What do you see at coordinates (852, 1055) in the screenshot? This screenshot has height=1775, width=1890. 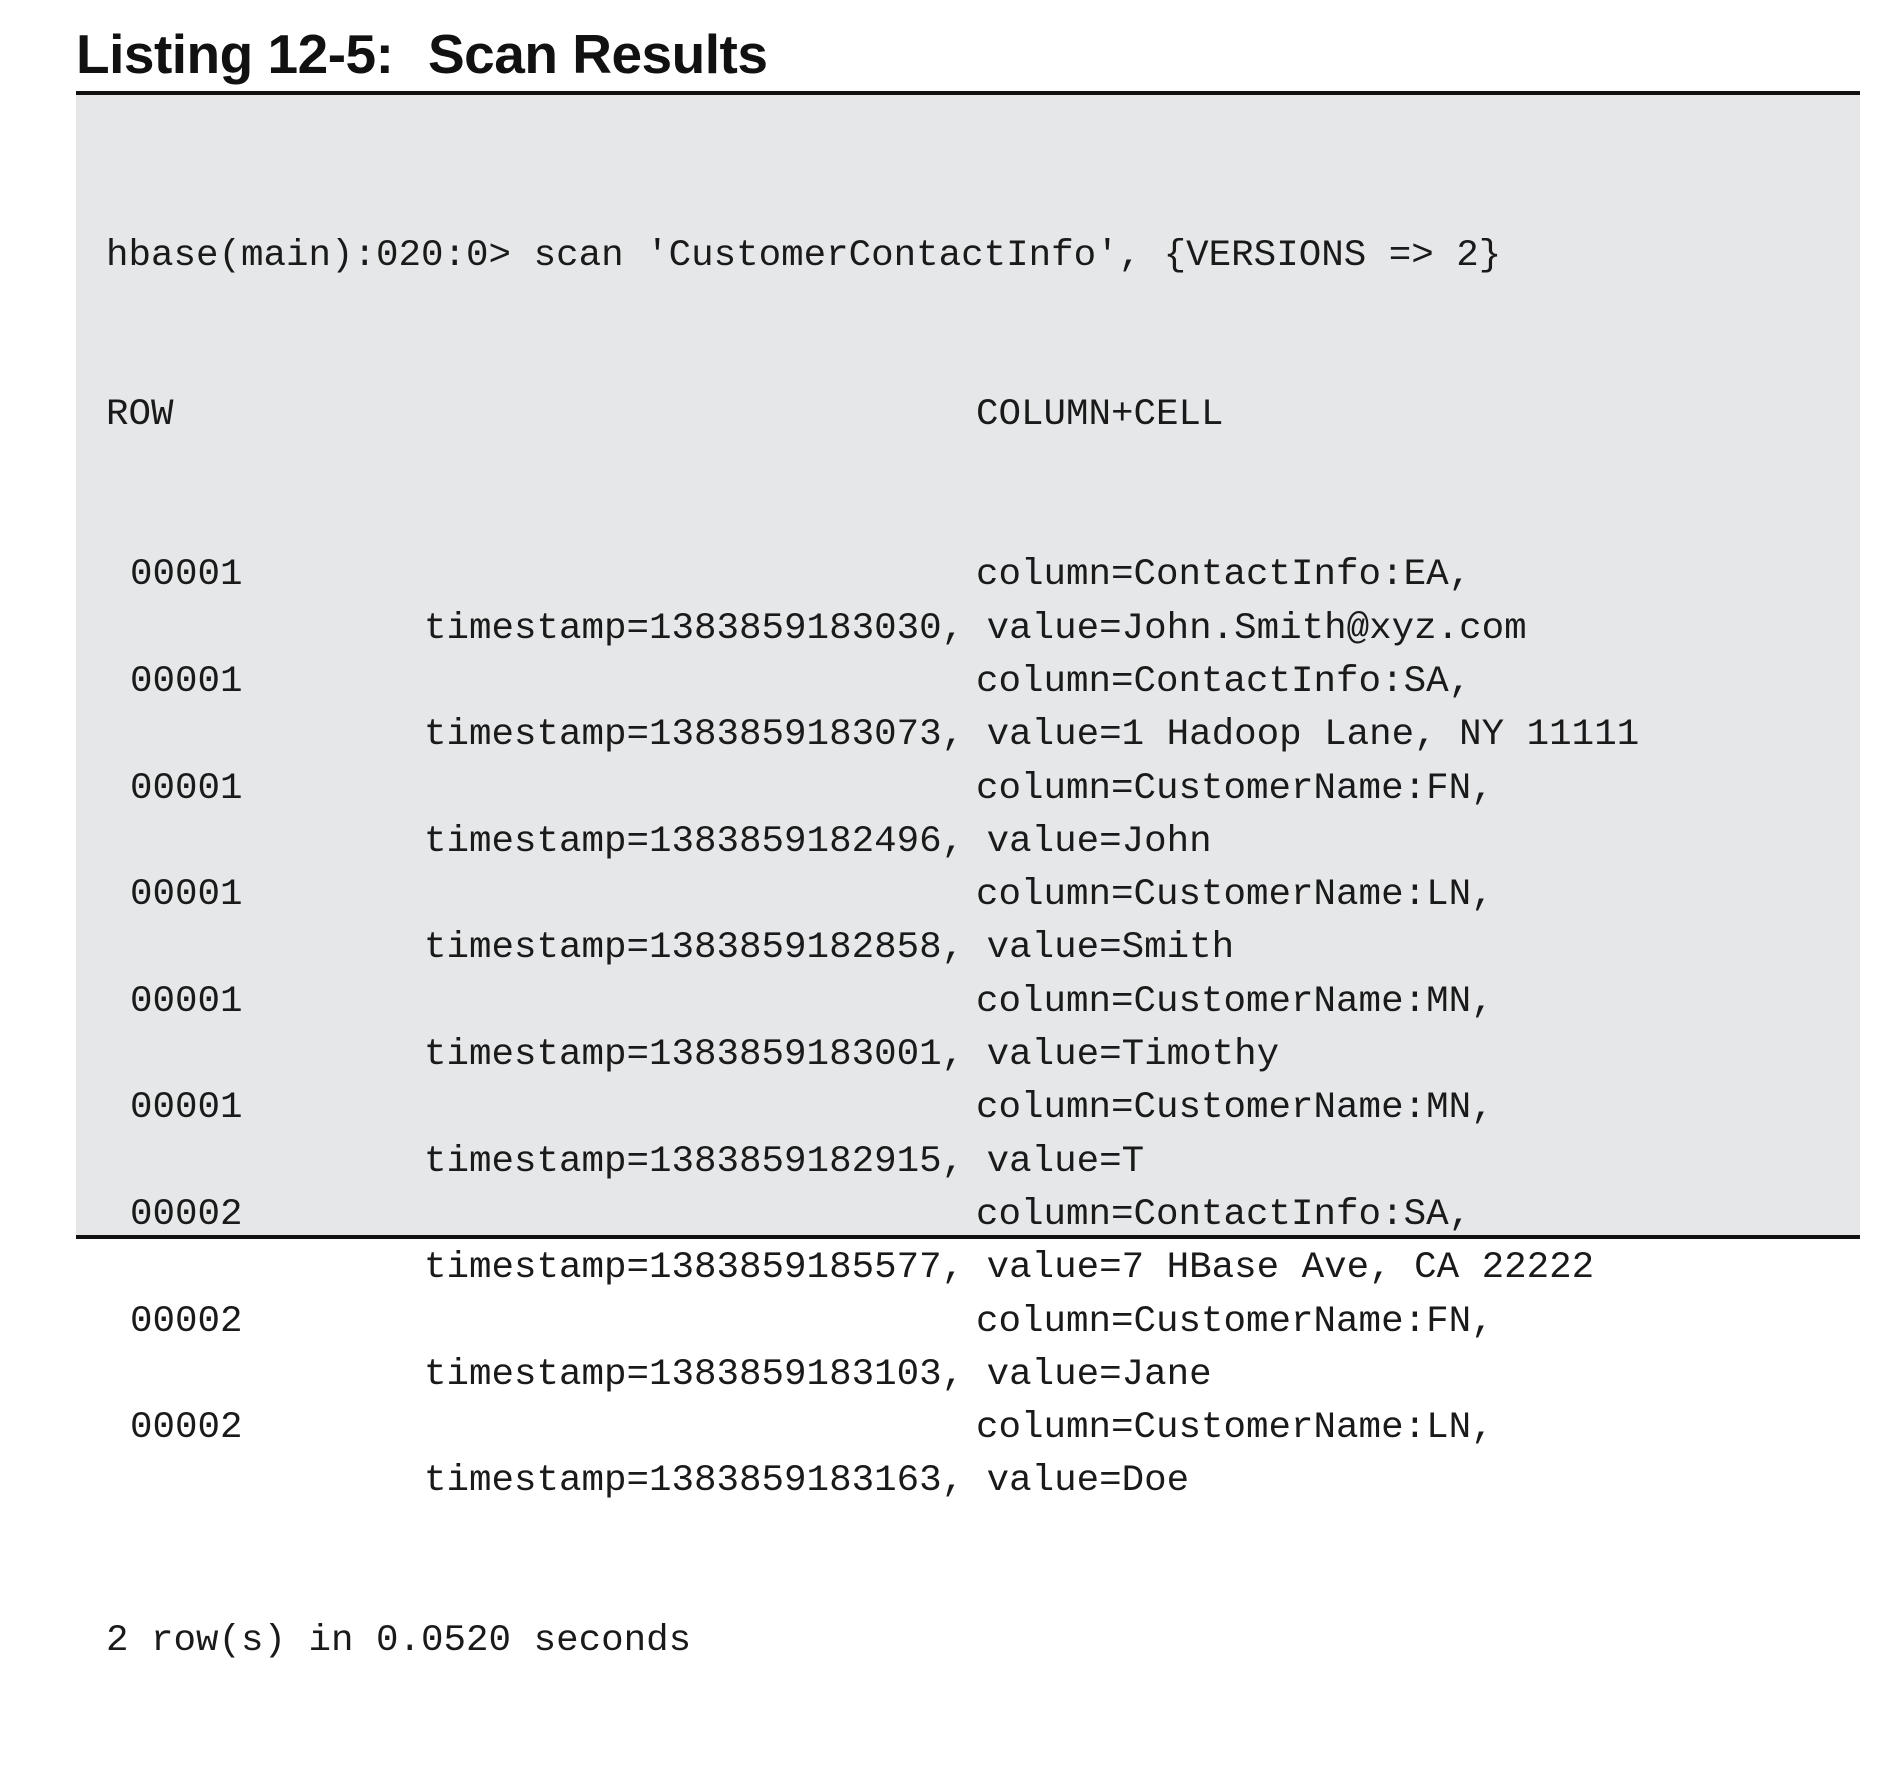 I see `timestamp-value-line: timestamp=1383859183001, value=Timothy` at bounding box center [852, 1055].